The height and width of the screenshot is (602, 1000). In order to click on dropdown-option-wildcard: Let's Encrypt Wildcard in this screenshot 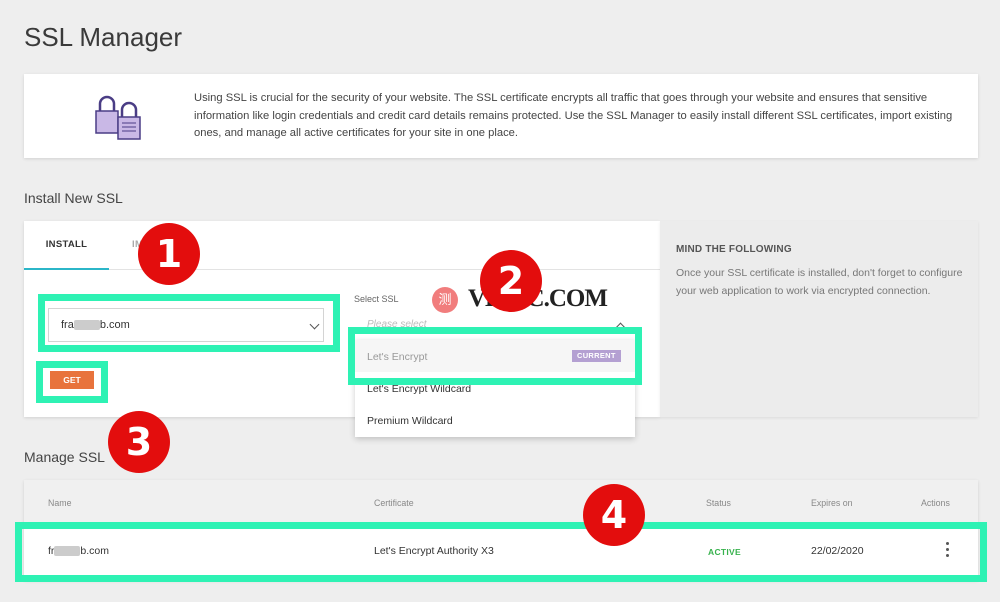, I will do `click(419, 389)`.